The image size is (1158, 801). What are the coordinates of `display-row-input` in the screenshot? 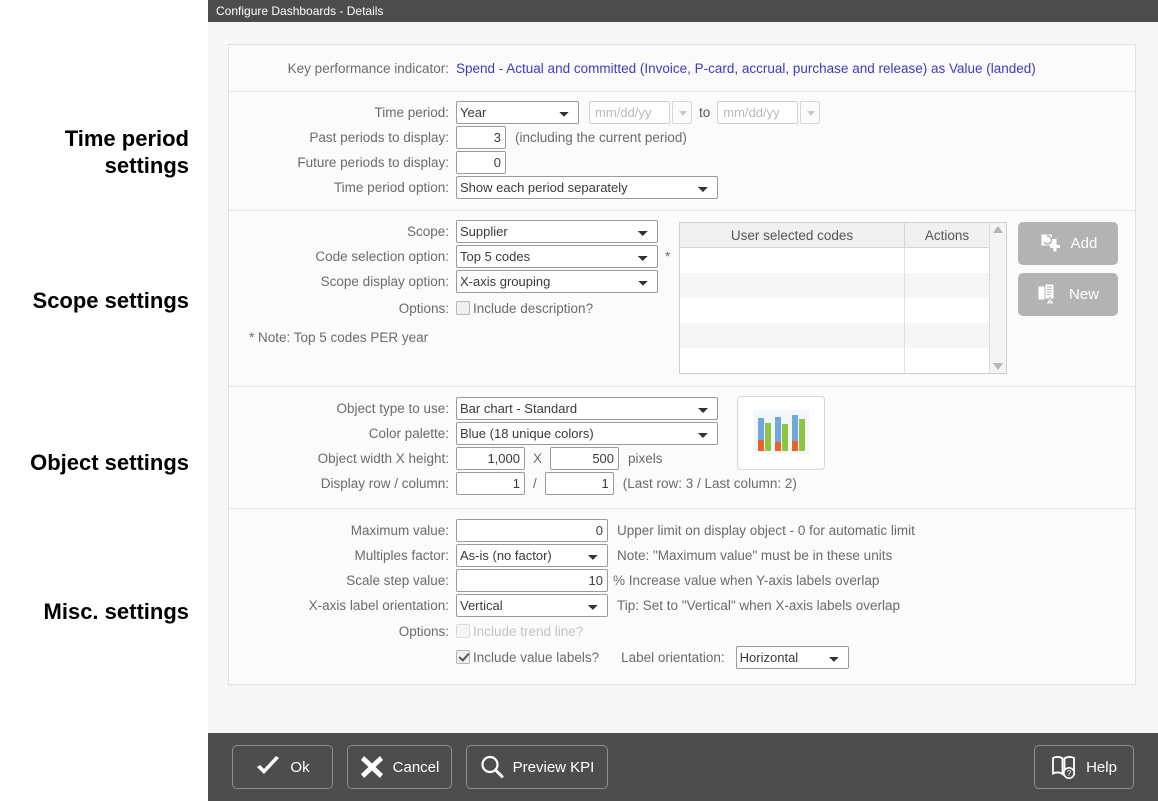 It's located at (490, 483).